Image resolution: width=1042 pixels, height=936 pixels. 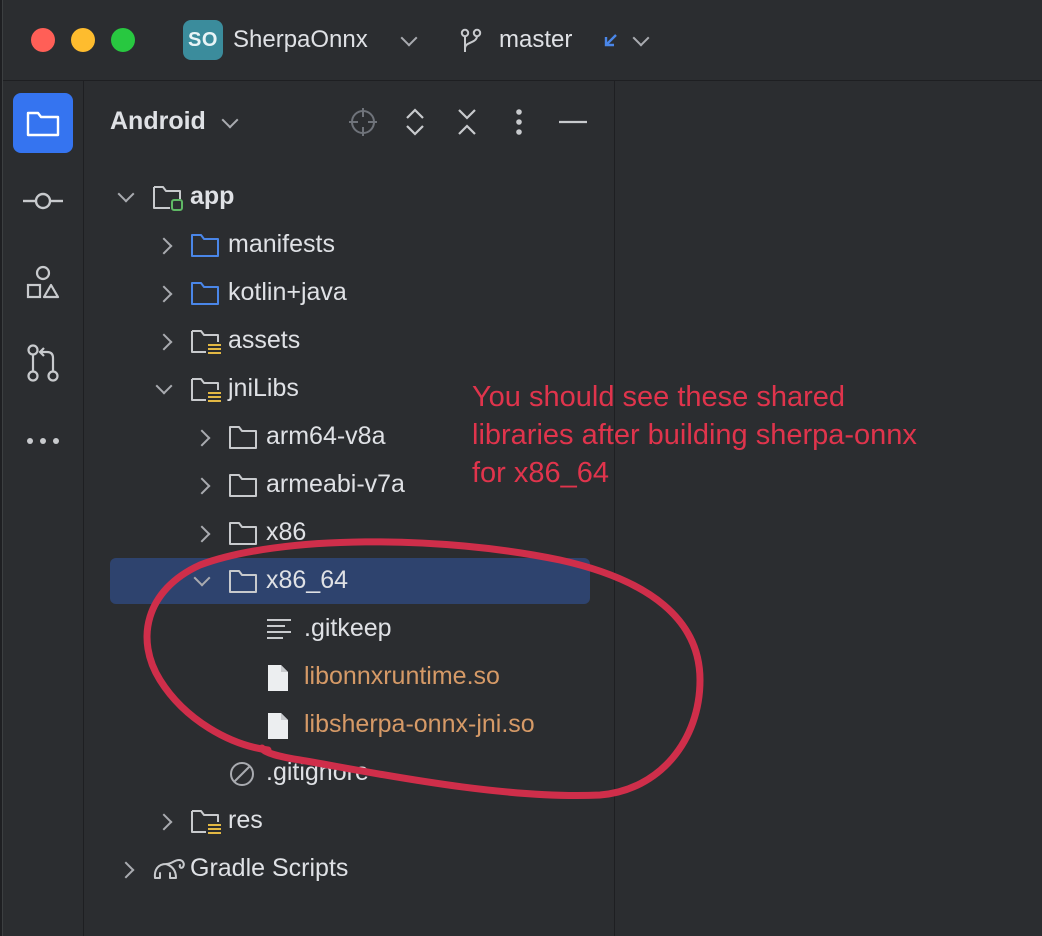 What do you see at coordinates (43, 508) in the screenshot?
I see `tool-window-strip` at bounding box center [43, 508].